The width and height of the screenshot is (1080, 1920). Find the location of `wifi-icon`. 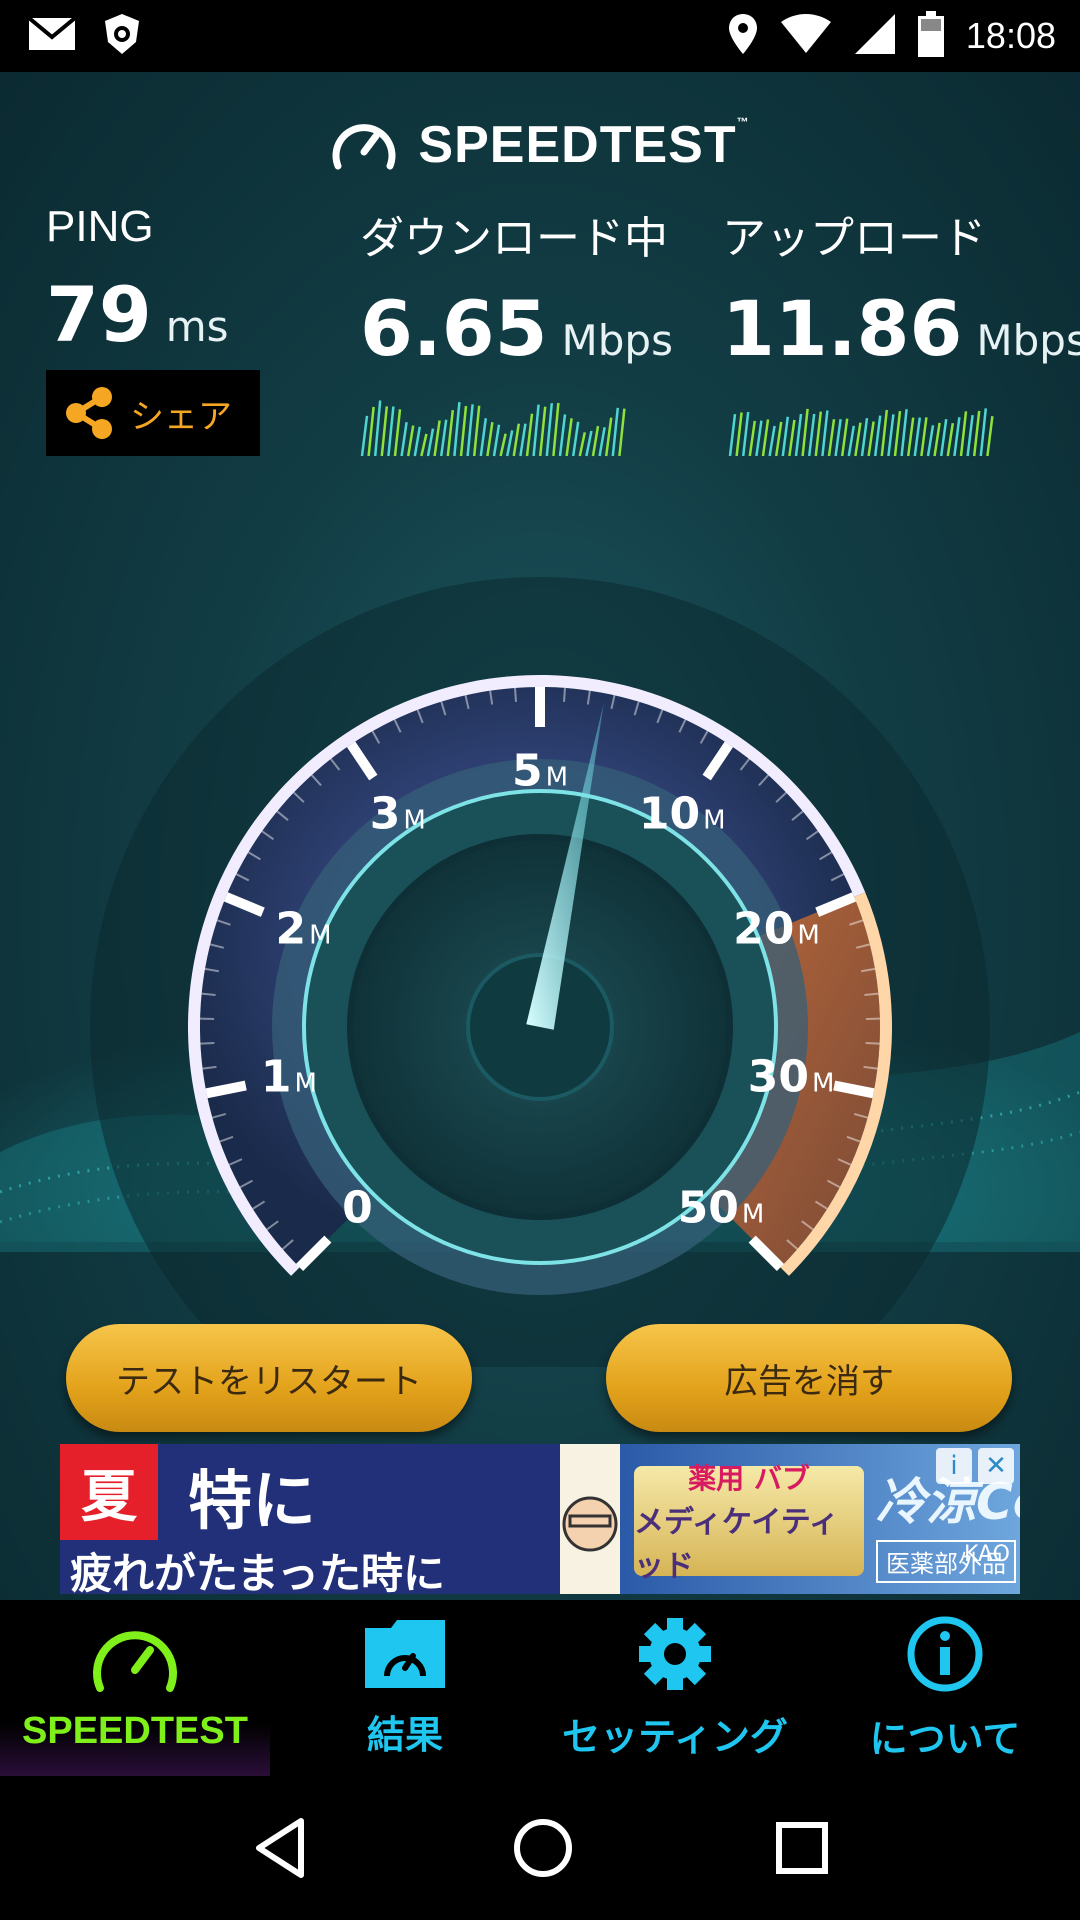

wifi-icon is located at coordinates (806, 36).